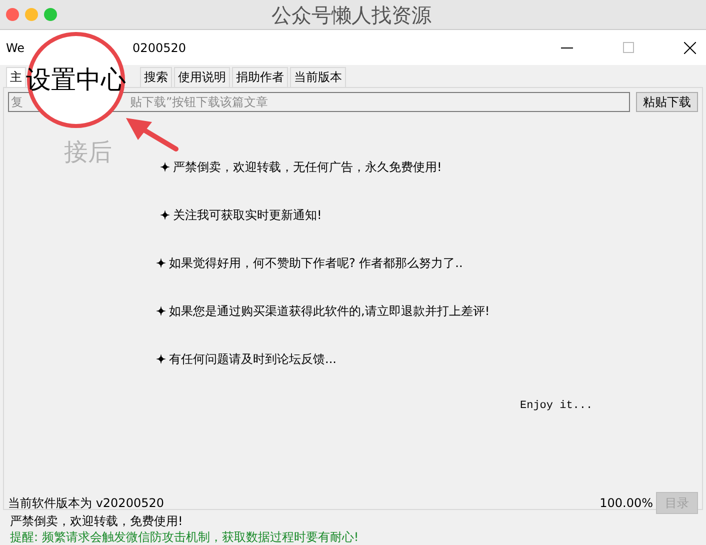 This screenshot has height=545, width=706. Describe the element at coordinates (15, 48) in the screenshot. I see `app-title: We` at that location.